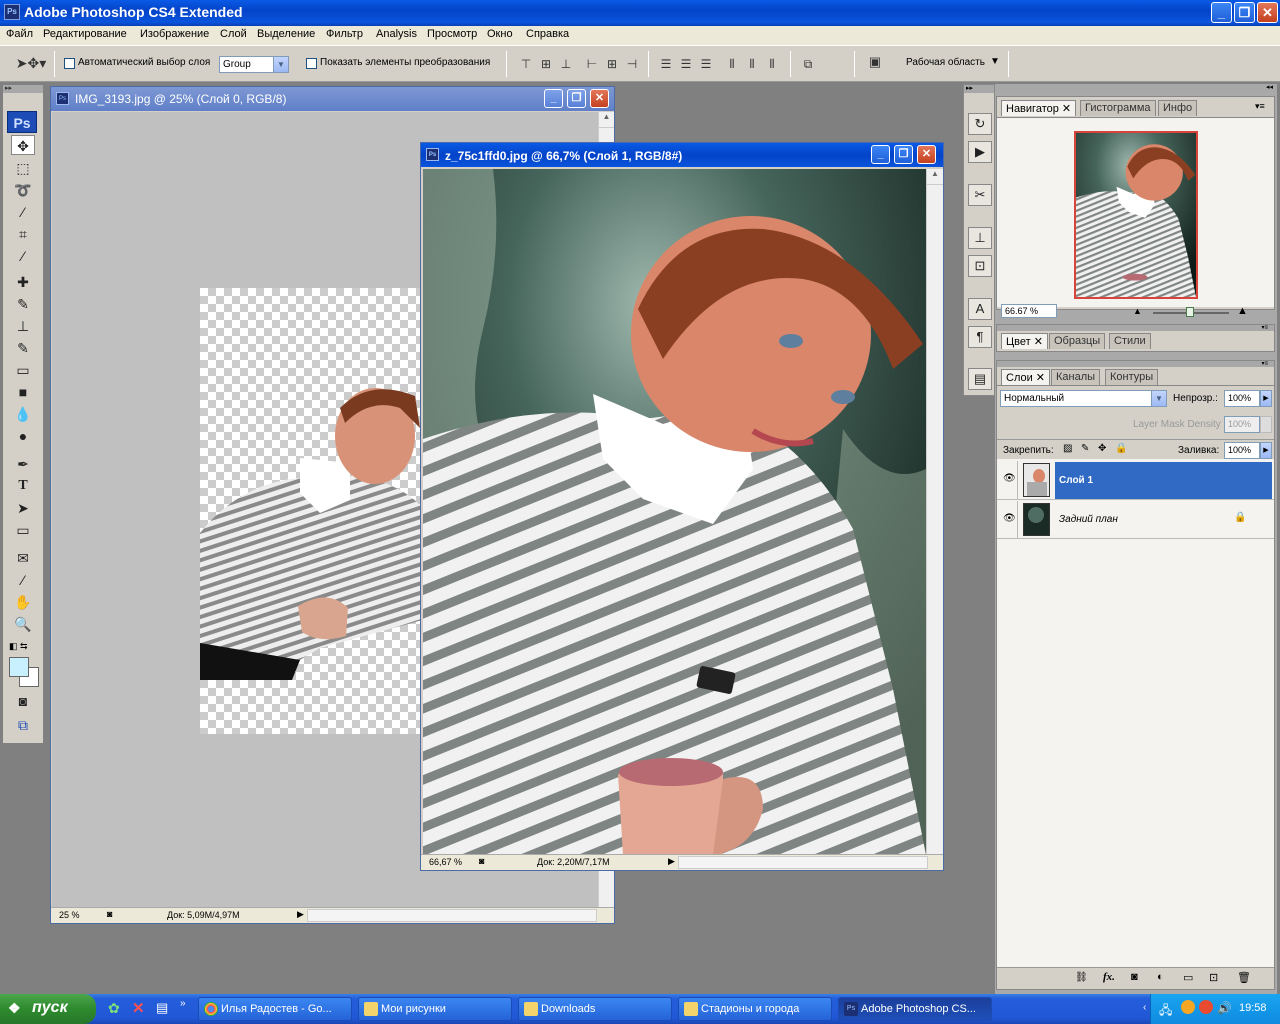  I want to click on tool-presets-icon: ✂, so click(980, 195).